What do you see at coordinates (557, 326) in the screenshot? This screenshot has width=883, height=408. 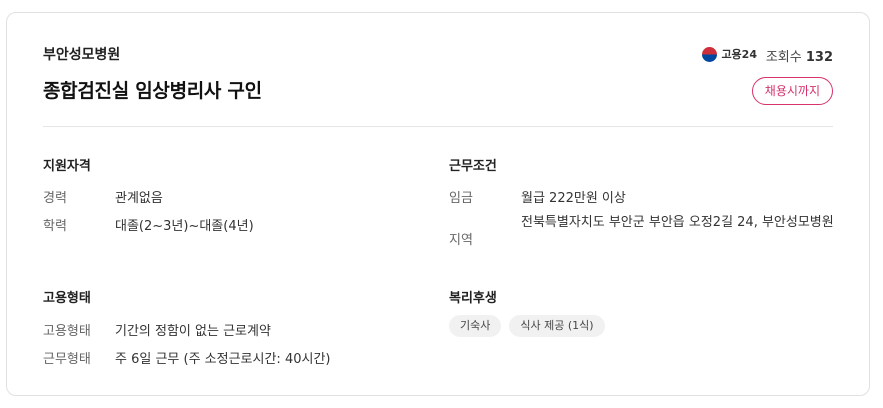 I see `benefit-tag-meal: 식사 제공 (1식)` at bounding box center [557, 326].